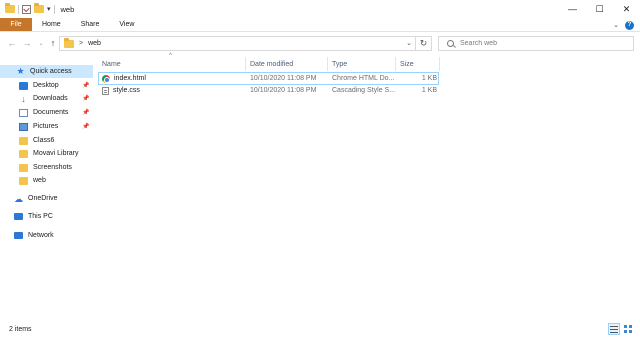 The height and width of the screenshot is (338, 640). Describe the element at coordinates (23, 126) in the screenshot. I see `pictures-icon` at that location.